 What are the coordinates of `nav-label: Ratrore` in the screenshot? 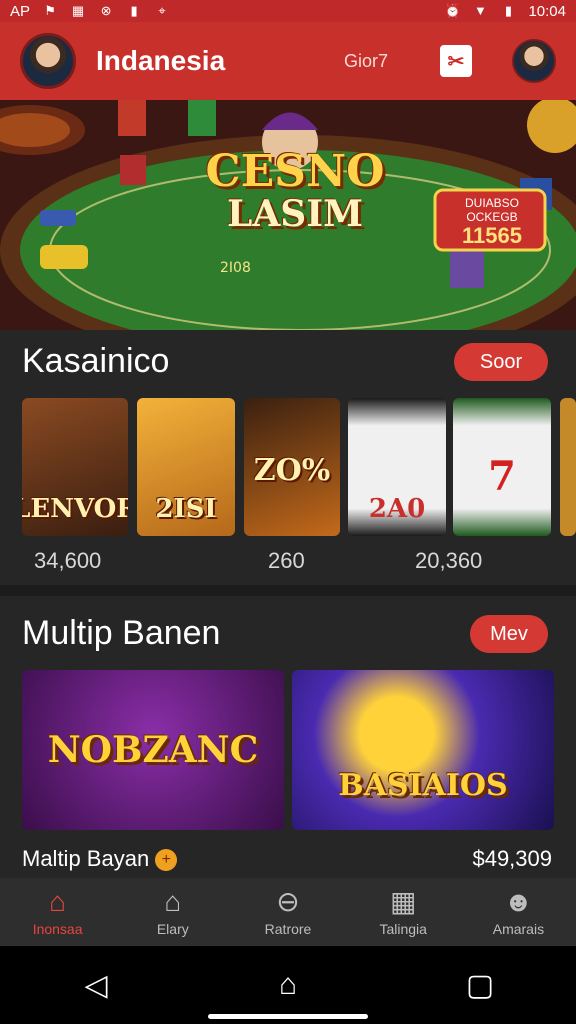 It's located at (288, 929).